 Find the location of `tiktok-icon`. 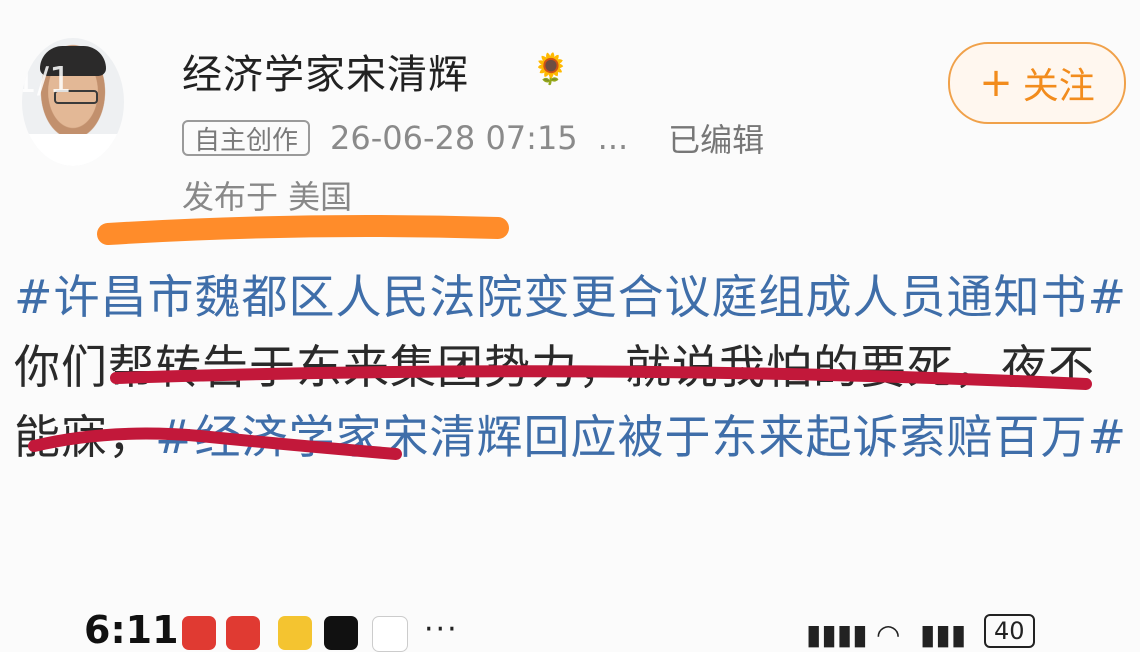

tiktok-icon is located at coordinates (341, 633).